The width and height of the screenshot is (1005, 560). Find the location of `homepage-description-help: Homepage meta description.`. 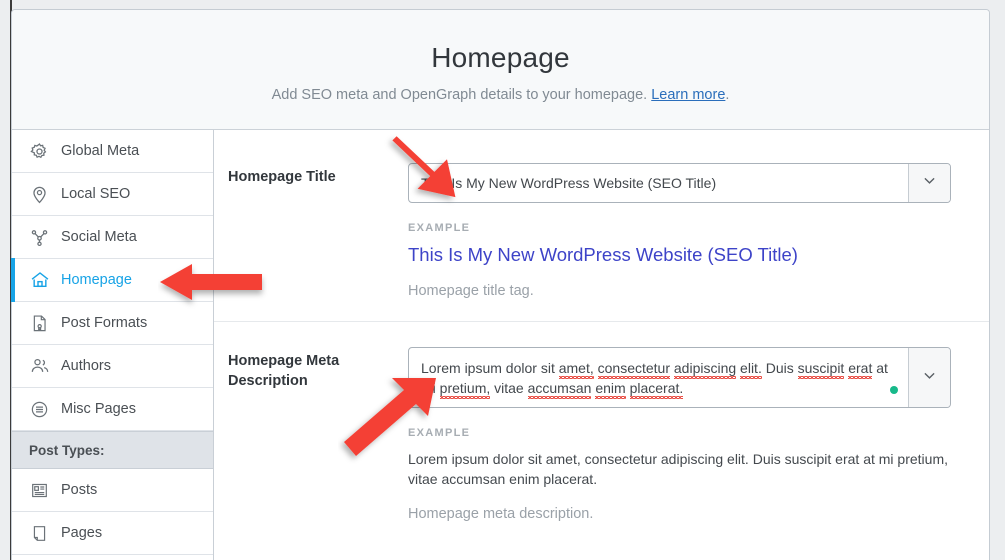

homepage-description-help: Homepage meta description. is located at coordinates (501, 514).